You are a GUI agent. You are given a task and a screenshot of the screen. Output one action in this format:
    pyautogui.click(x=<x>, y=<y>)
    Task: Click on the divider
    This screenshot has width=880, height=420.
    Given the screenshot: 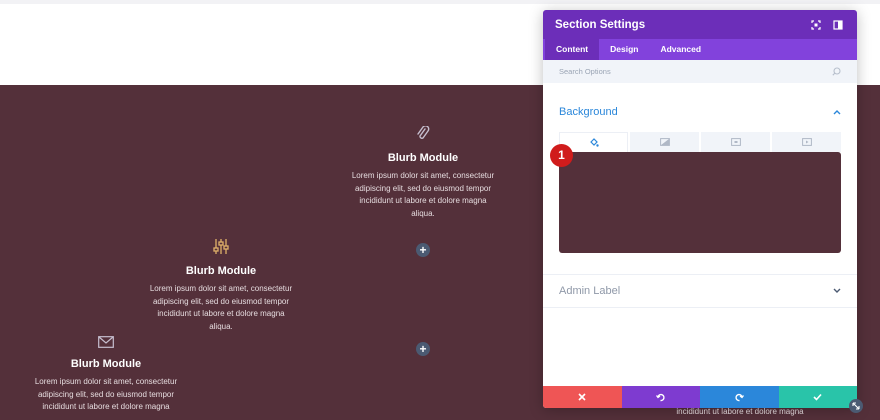 What is the action you would take?
    pyautogui.click(x=700, y=307)
    